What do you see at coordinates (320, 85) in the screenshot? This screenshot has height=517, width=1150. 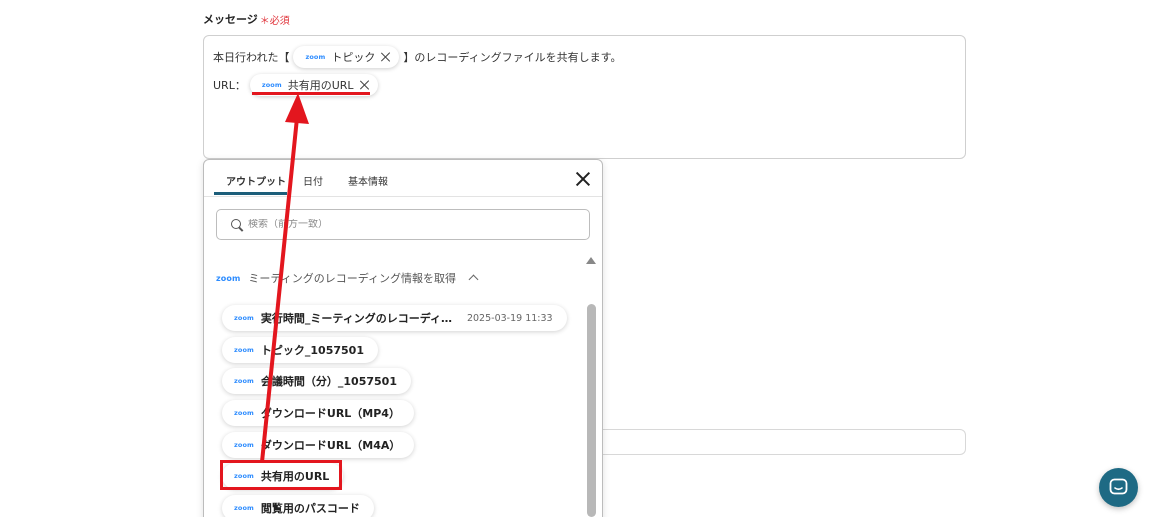 I see `chip-label: 共有用のURL` at bounding box center [320, 85].